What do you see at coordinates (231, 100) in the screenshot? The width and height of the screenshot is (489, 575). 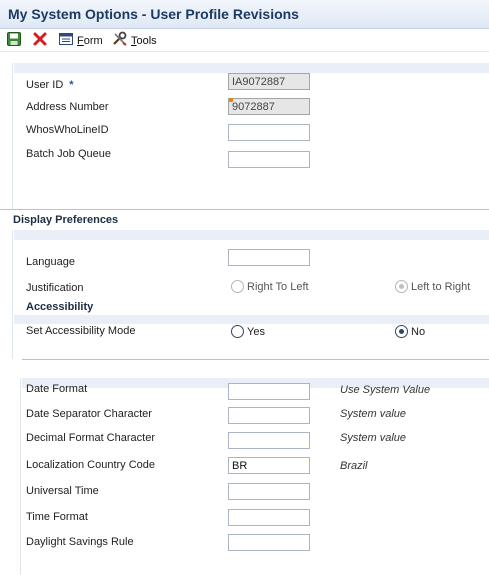 I see `changed-indicator-icon` at bounding box center [231, 100].